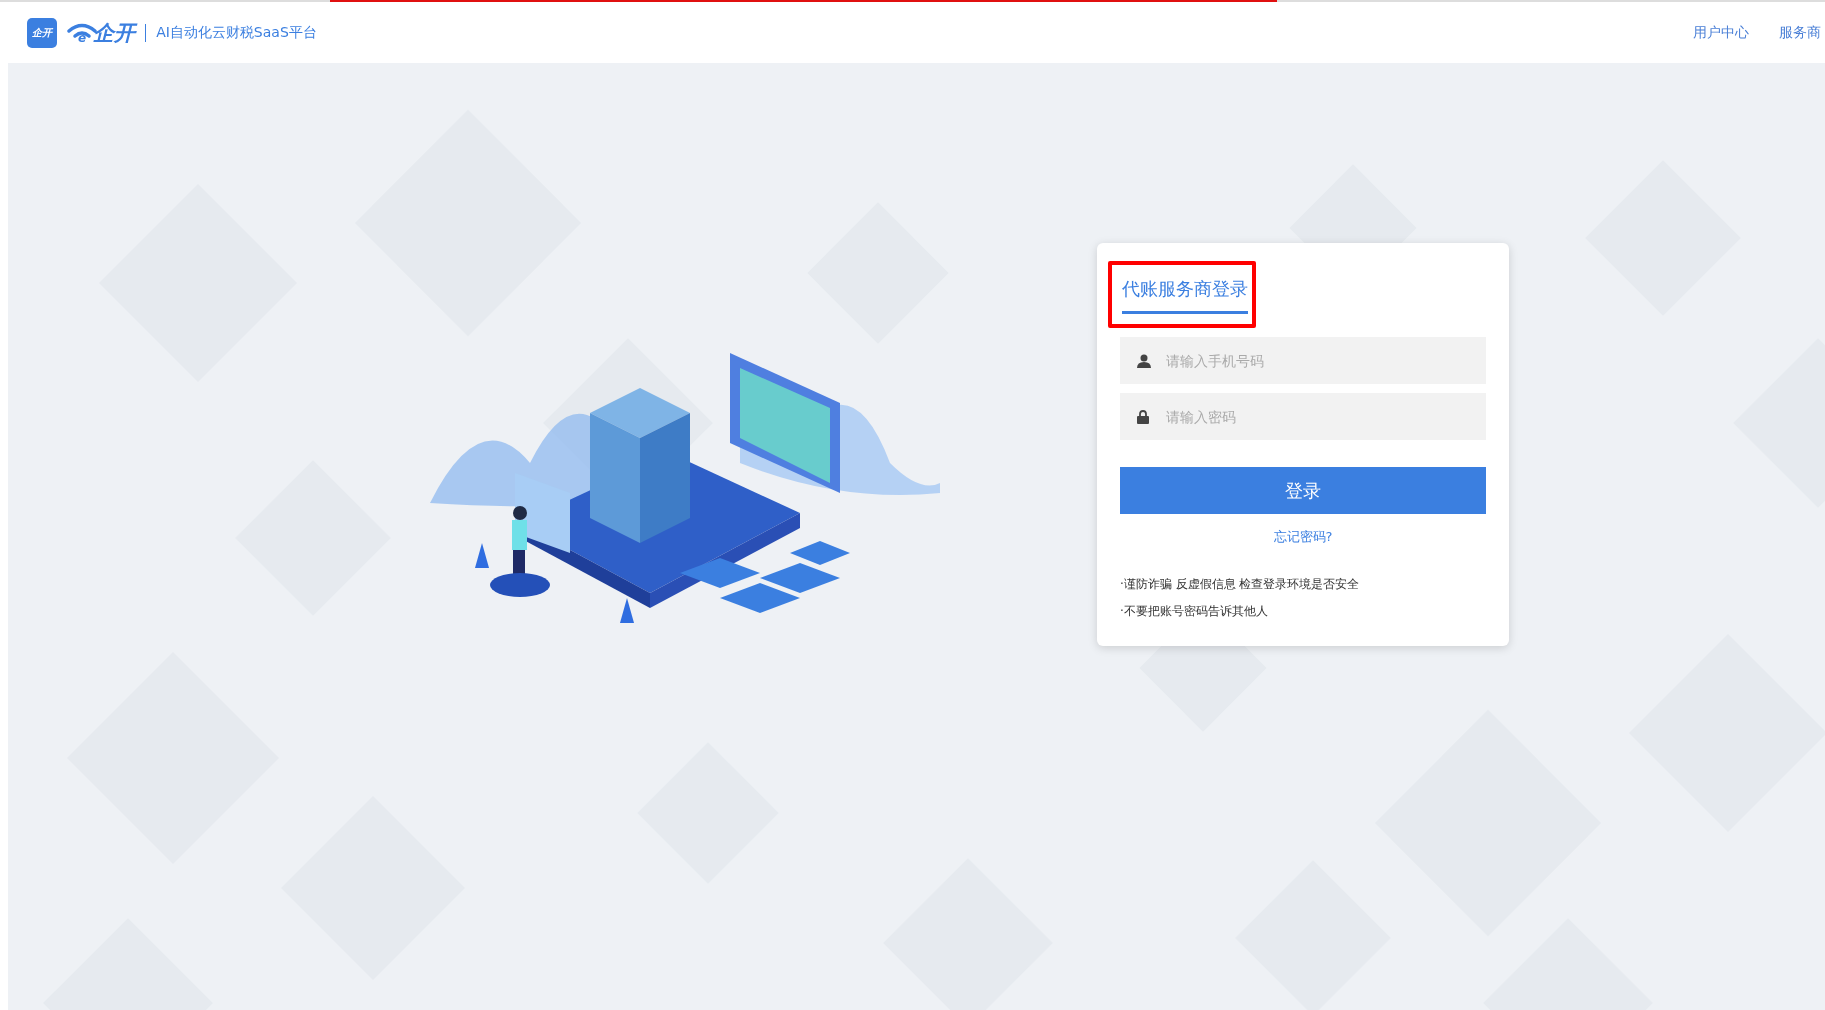 This screenshot has height=1010, width=1825. What do you see at coordinates (1721, 32) in the screenshot?
I see `nav-link: 用户中心` at bounding box center [1721, 32].